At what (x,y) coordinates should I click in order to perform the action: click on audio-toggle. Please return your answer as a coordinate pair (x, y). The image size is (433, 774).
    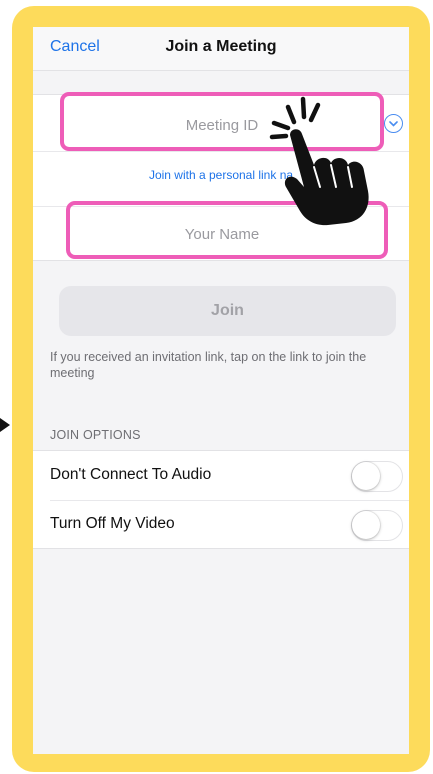
    Looking at the image, I should click on (377, 476).